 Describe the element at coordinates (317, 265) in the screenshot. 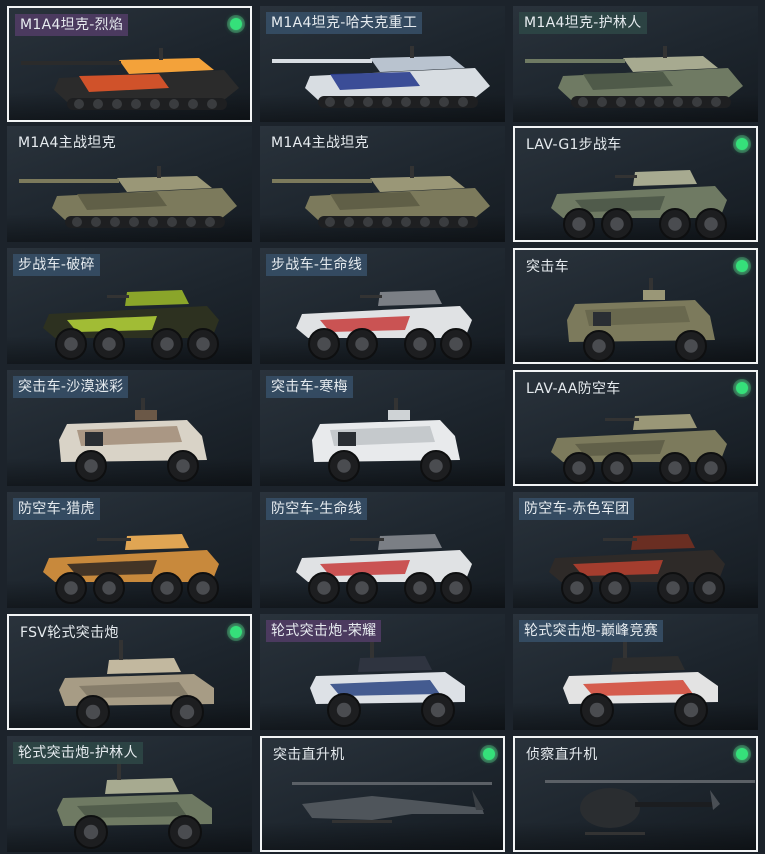

I see `vehicle-name: 步战车-生命线` at that location.